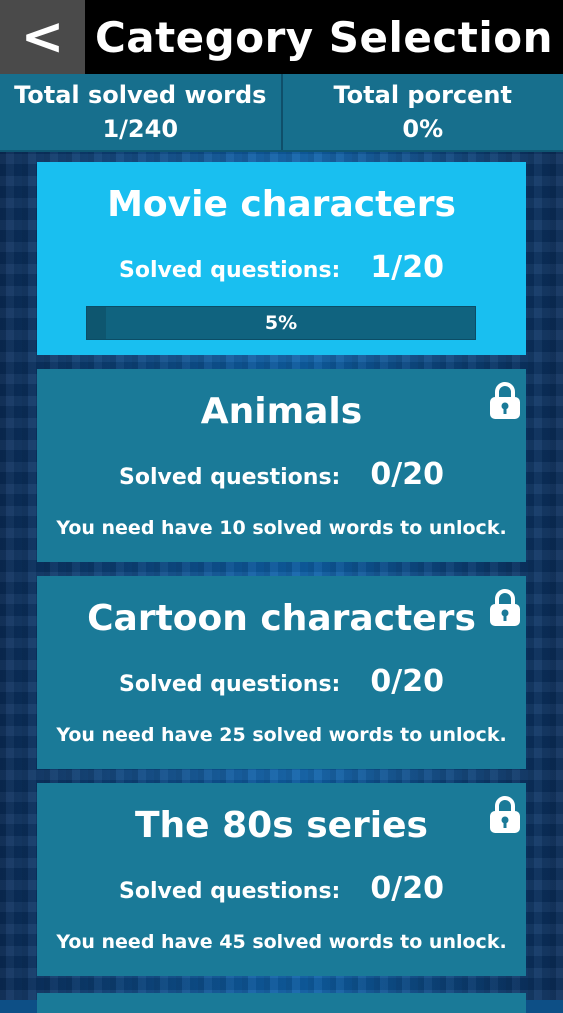 The height and width of the screenshot is (1013, 563). What do you see at coordinates (281, 528) in the screenshot?
I see `unlock-requirement: You need have 10 solved words to unlock.` at bounding box center [281, 528].